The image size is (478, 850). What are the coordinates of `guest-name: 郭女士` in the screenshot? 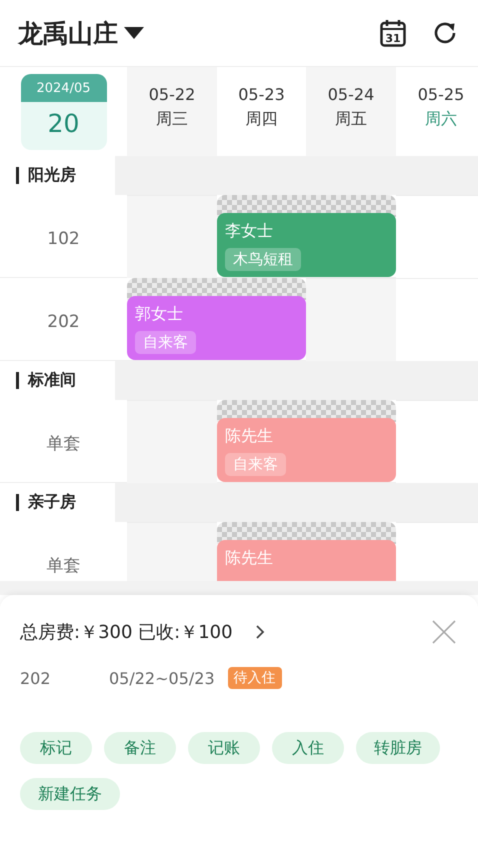 It's located at (159, 314).